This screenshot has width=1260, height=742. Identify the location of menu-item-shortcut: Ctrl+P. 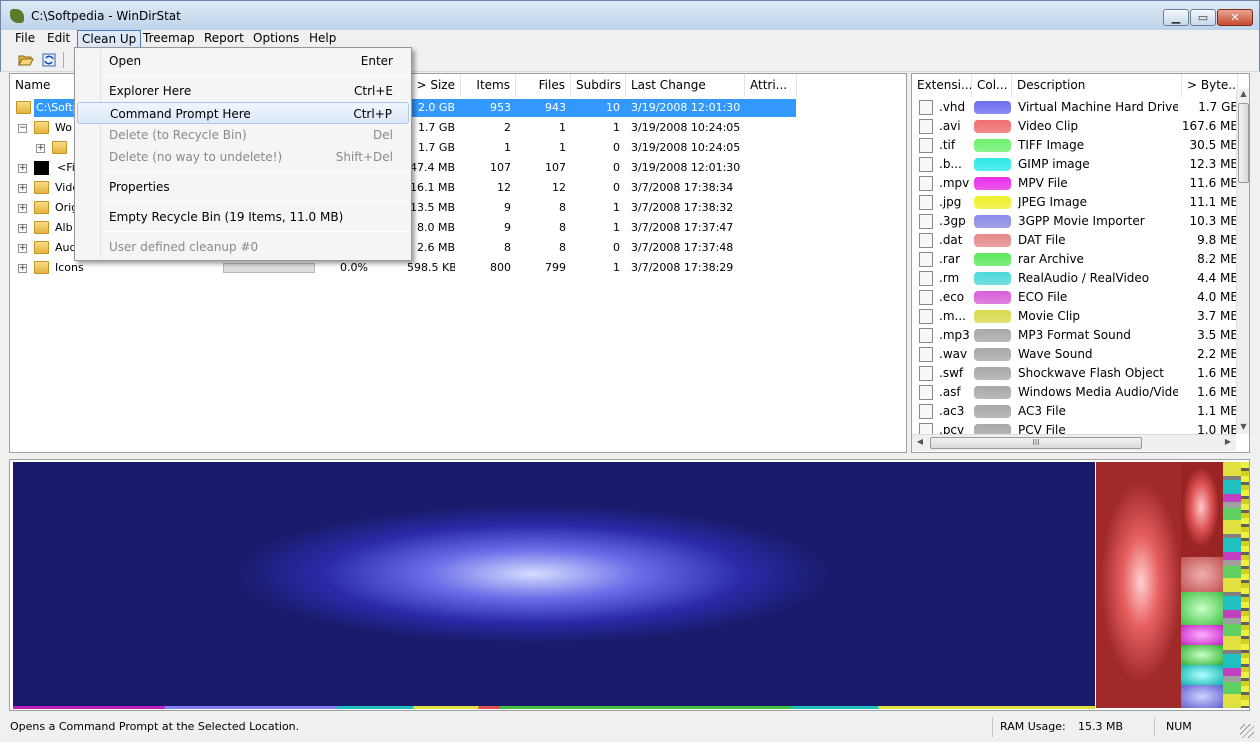
(372, 114).